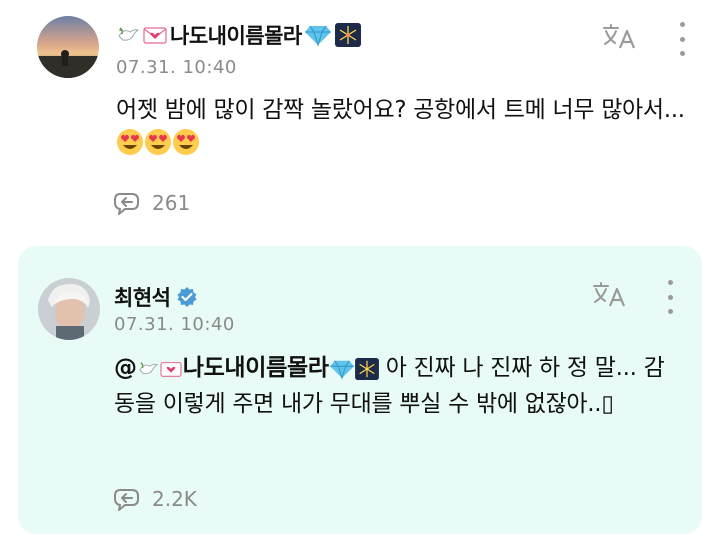 The height and width of the screenshot is (545, 720). I want to click on reply-button: 261, so click(150, 203).